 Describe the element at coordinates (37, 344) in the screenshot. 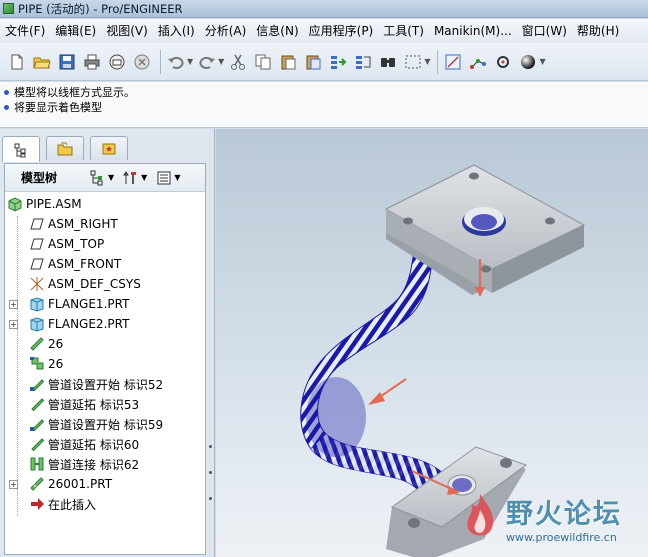

I see `pipe-segment-icon` at that location.